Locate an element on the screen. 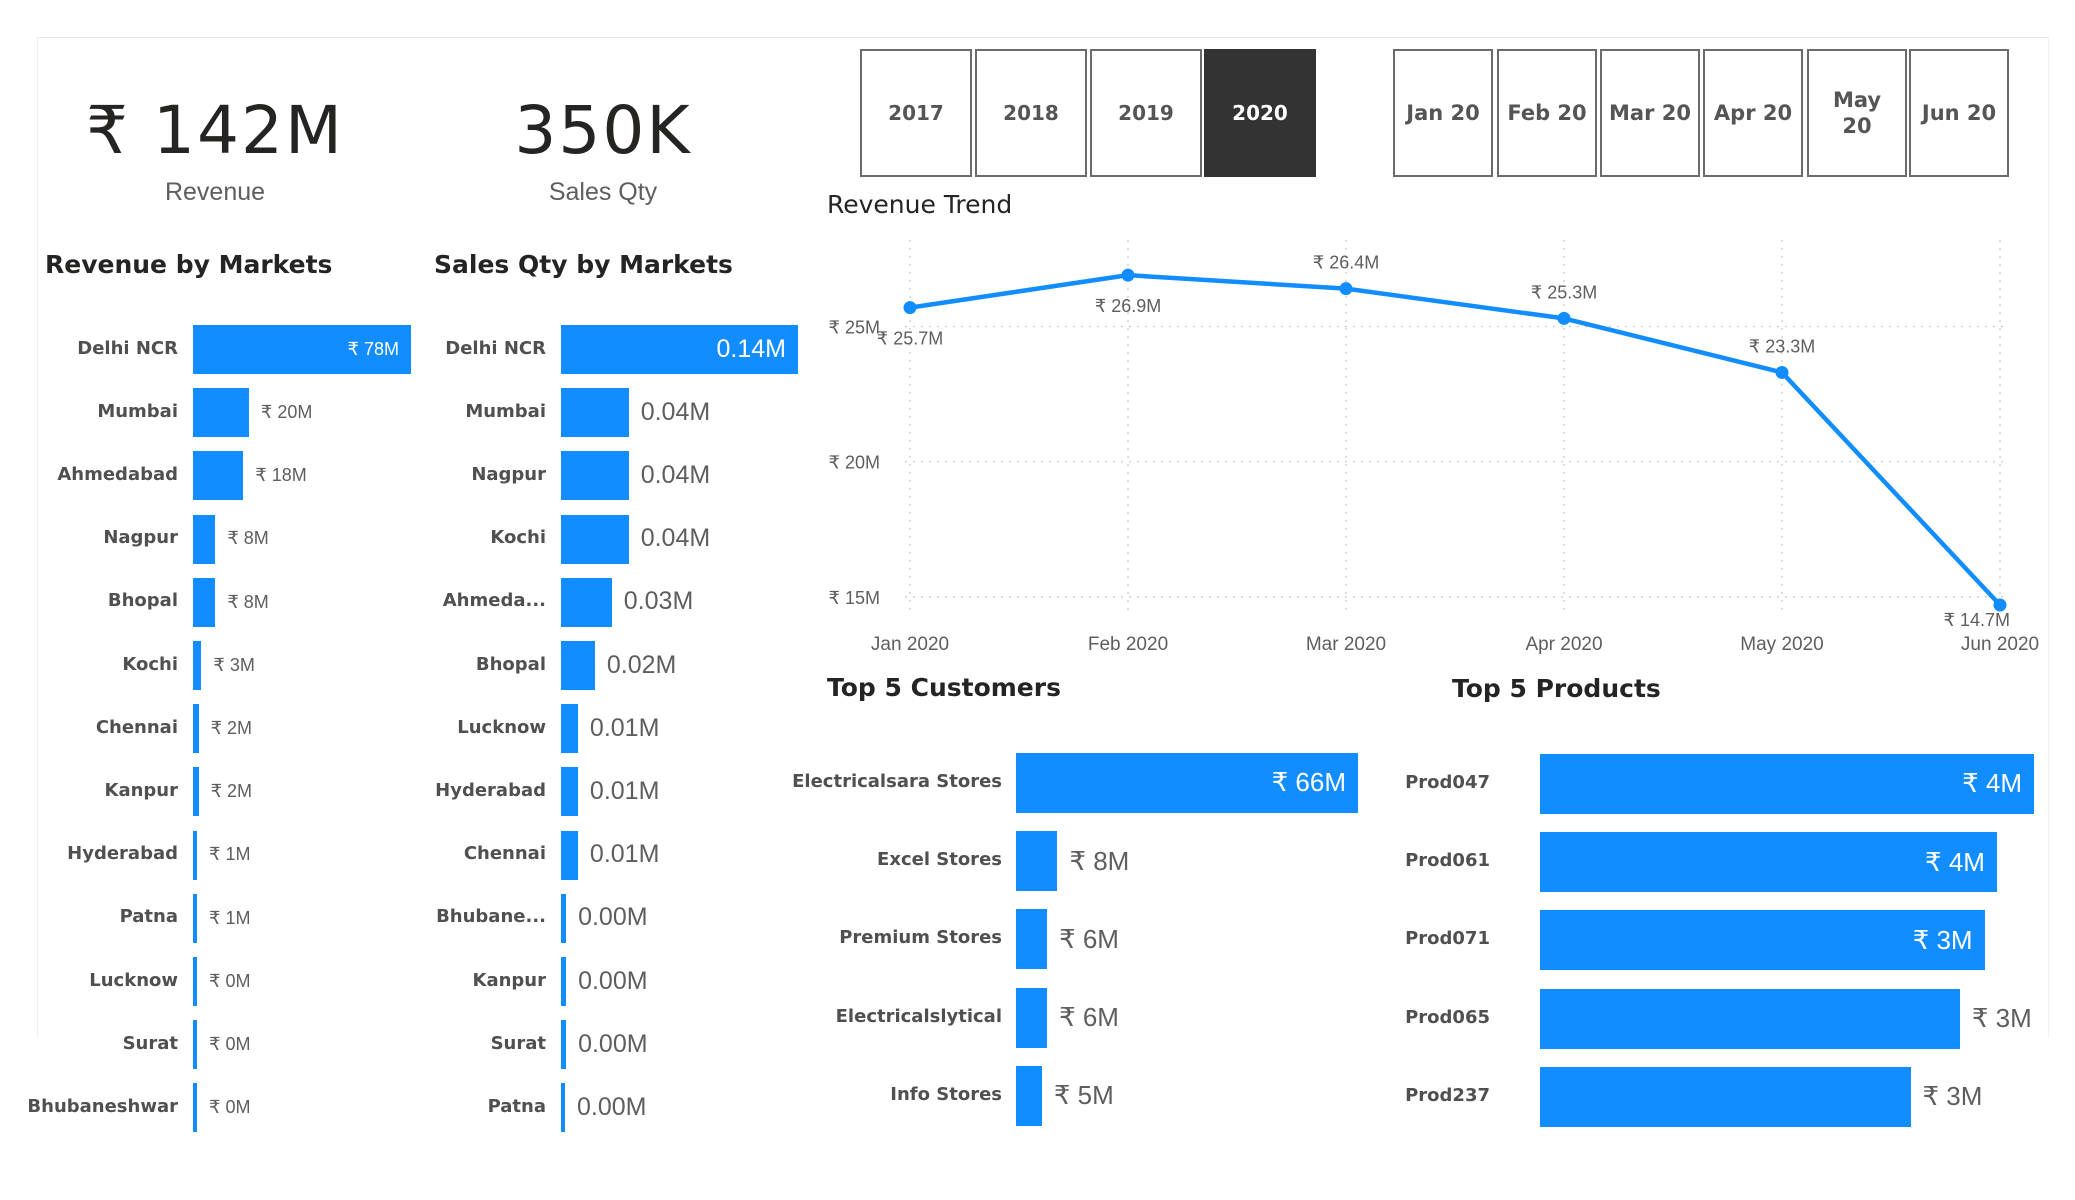 Image resolution: width=2075 pixels, height=1200 pixels. point-data-label: ₹ 26.9M is located at coordinates (1128, 306).